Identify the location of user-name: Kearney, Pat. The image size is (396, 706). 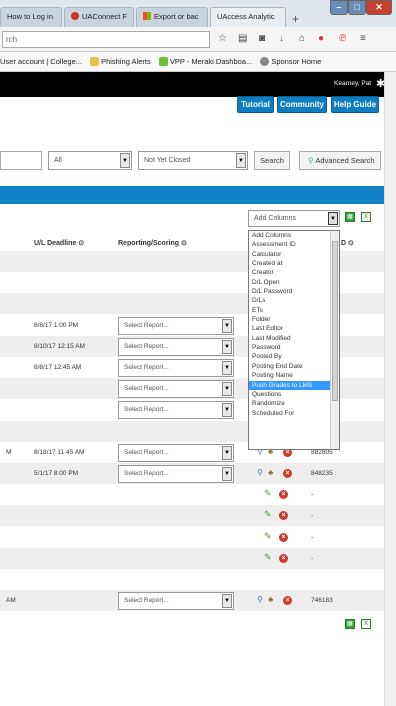
(352, 83).